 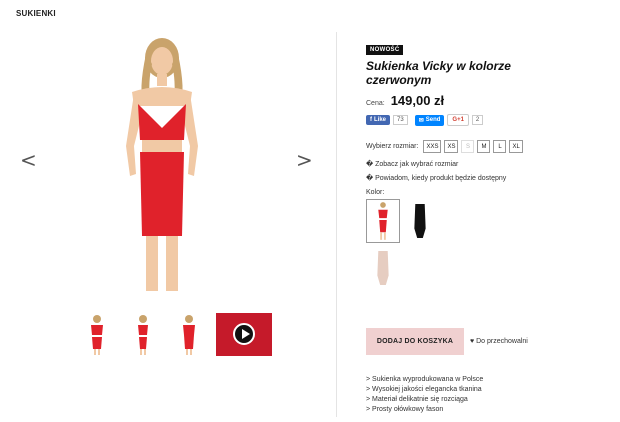 What do you see at coordinates (375, 192) in the screenshot?
I see `color-label: Kolor:` at bounding box center [375, 192].